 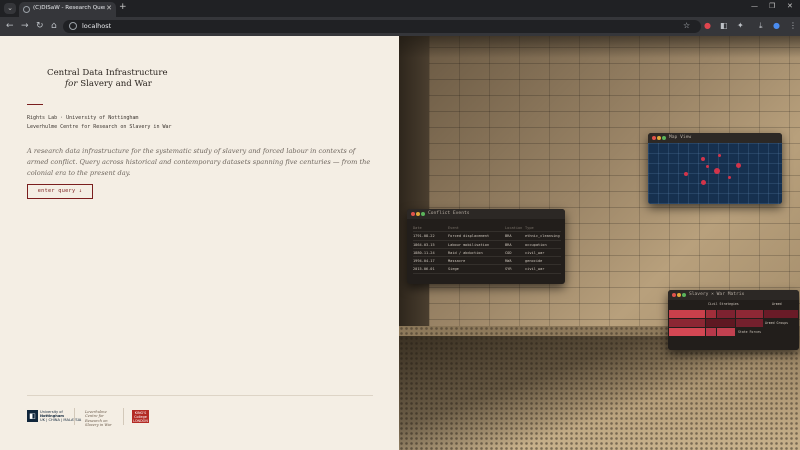 What do you see at coordinates (487, 228) in the screenshot?
I see `table-header: Date Event Location Type` at bounding box center [487, 228].